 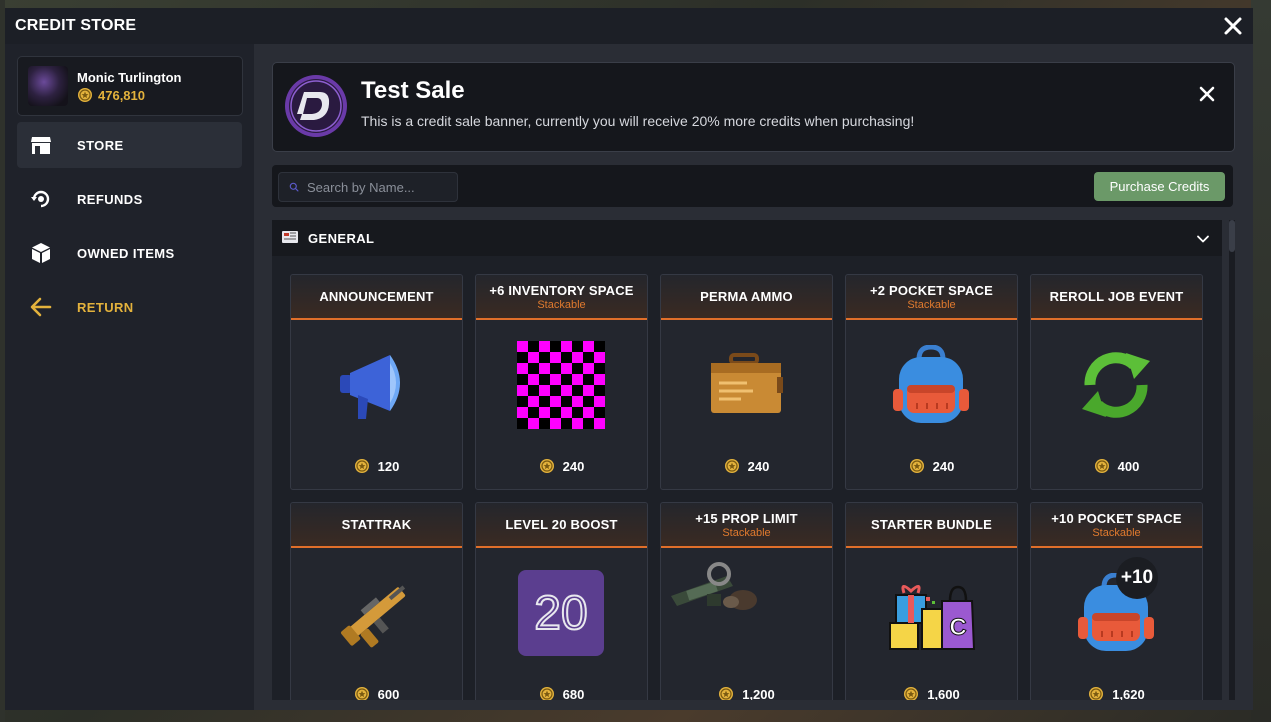 I want to click on item-card-stattrak: STATTRAK 600, so click(x=376, y=601).